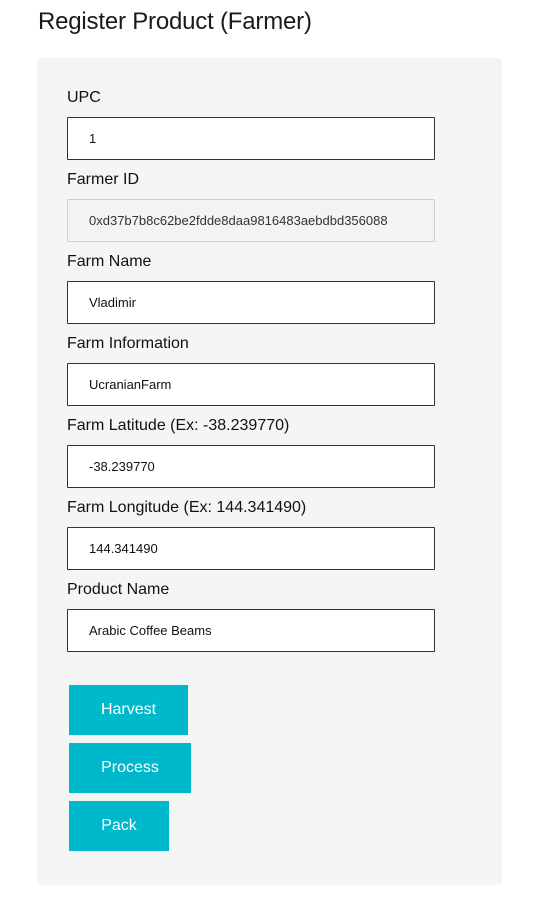 The height and width of the screenshot is (899, 560). Describe the element at coordinates (251, 220) in the screenshot. I see `farmer-id-input` at that location.